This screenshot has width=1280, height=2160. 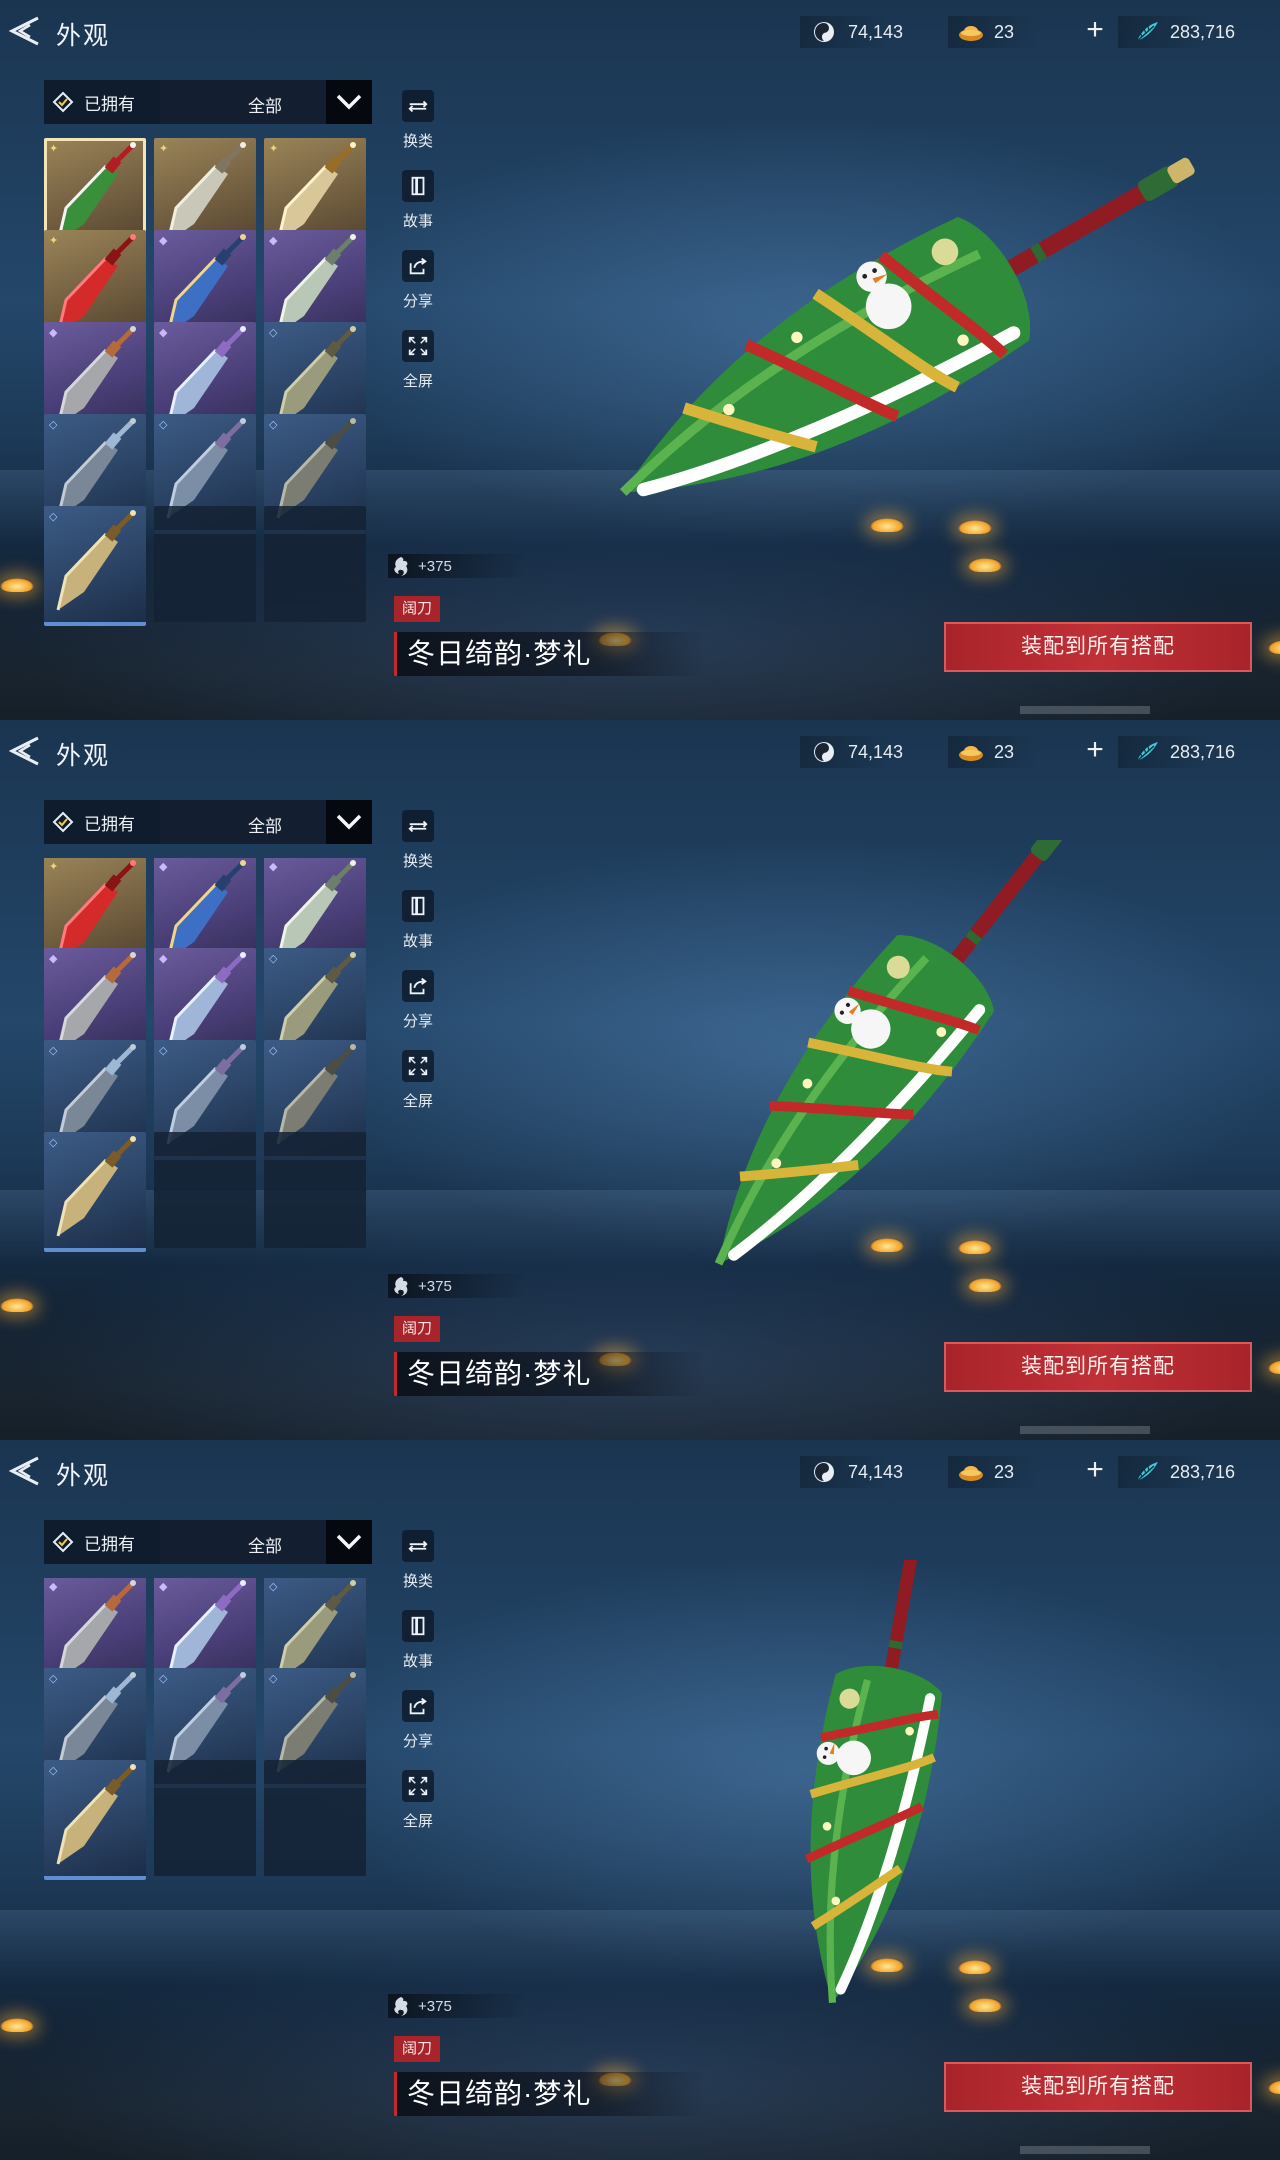 I want to click on gold-ingot-icon, so click(x=971, y=32).